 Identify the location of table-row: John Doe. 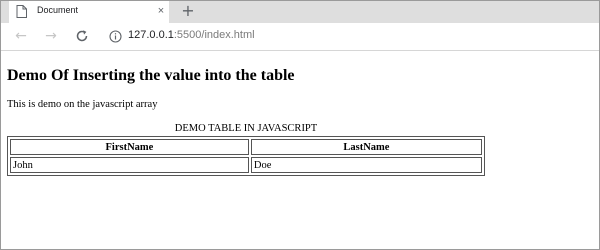
(246, 165).